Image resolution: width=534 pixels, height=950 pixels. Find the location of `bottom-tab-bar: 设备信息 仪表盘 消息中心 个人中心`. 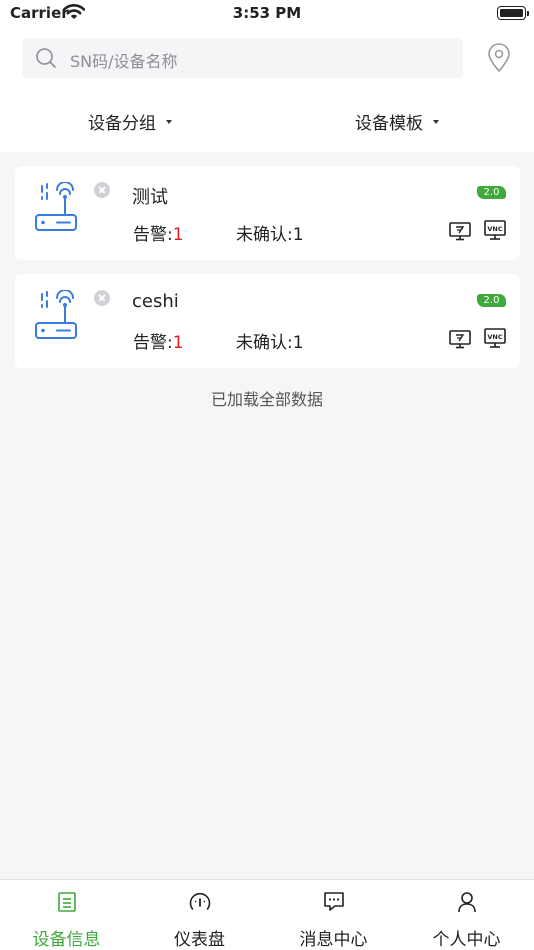

bottom-tab-bar: 设备信息 仪表盘 消息中心 个人中心 is located at coordinates (267, 914).